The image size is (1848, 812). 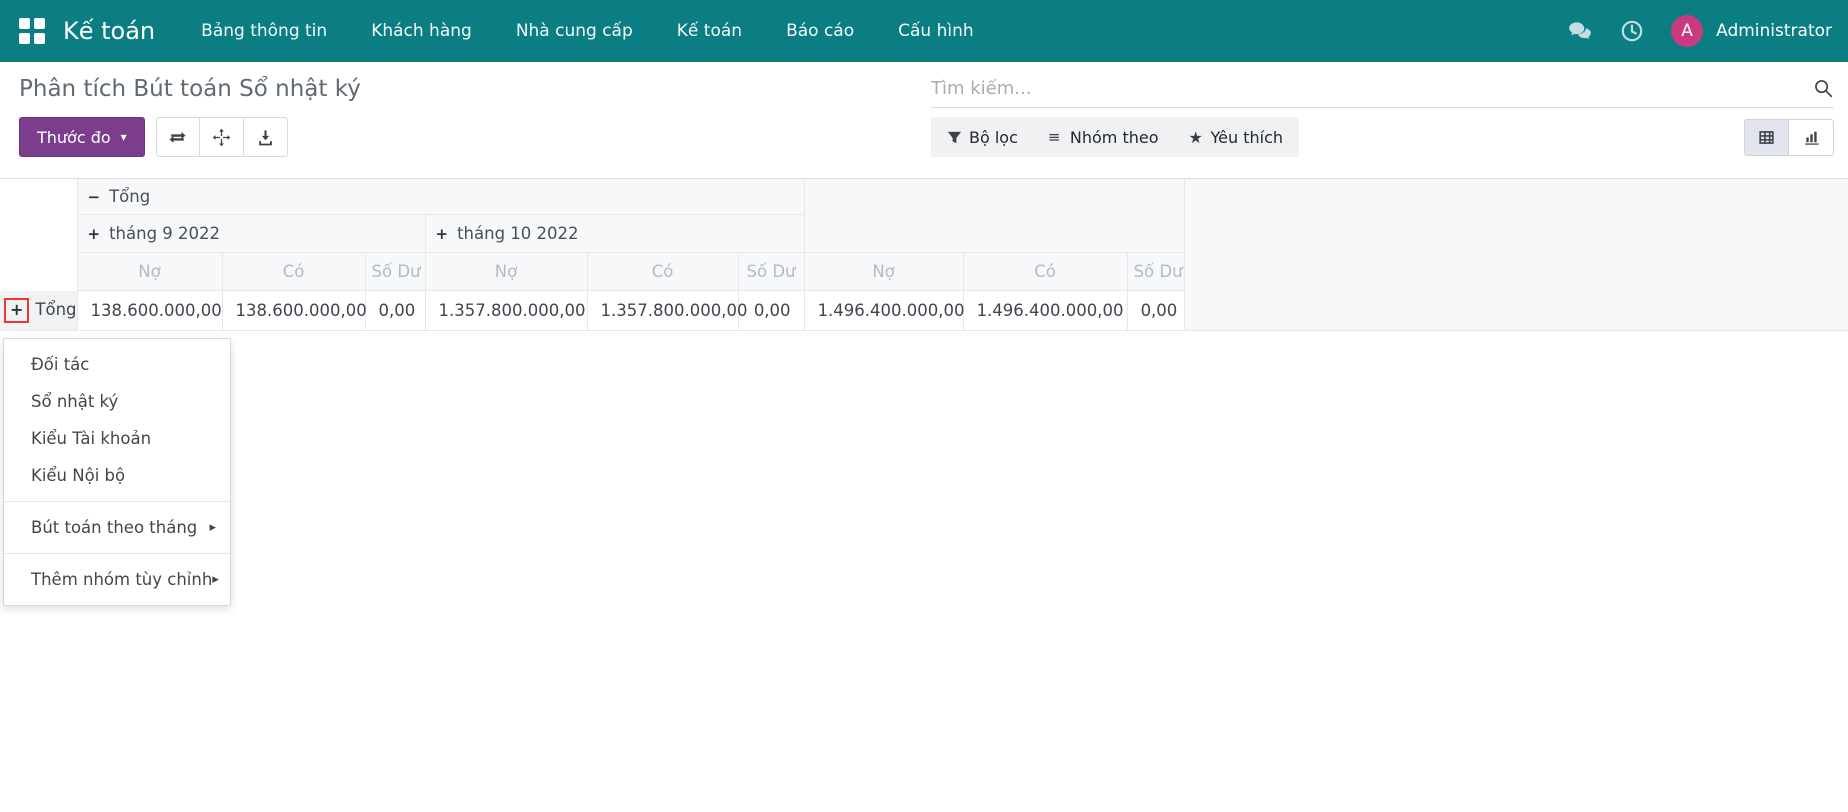 I want to click on control-panel: Phân tích Bút toán Sổ nhật ký Thước đo ▾, so click(x=924, y=109).